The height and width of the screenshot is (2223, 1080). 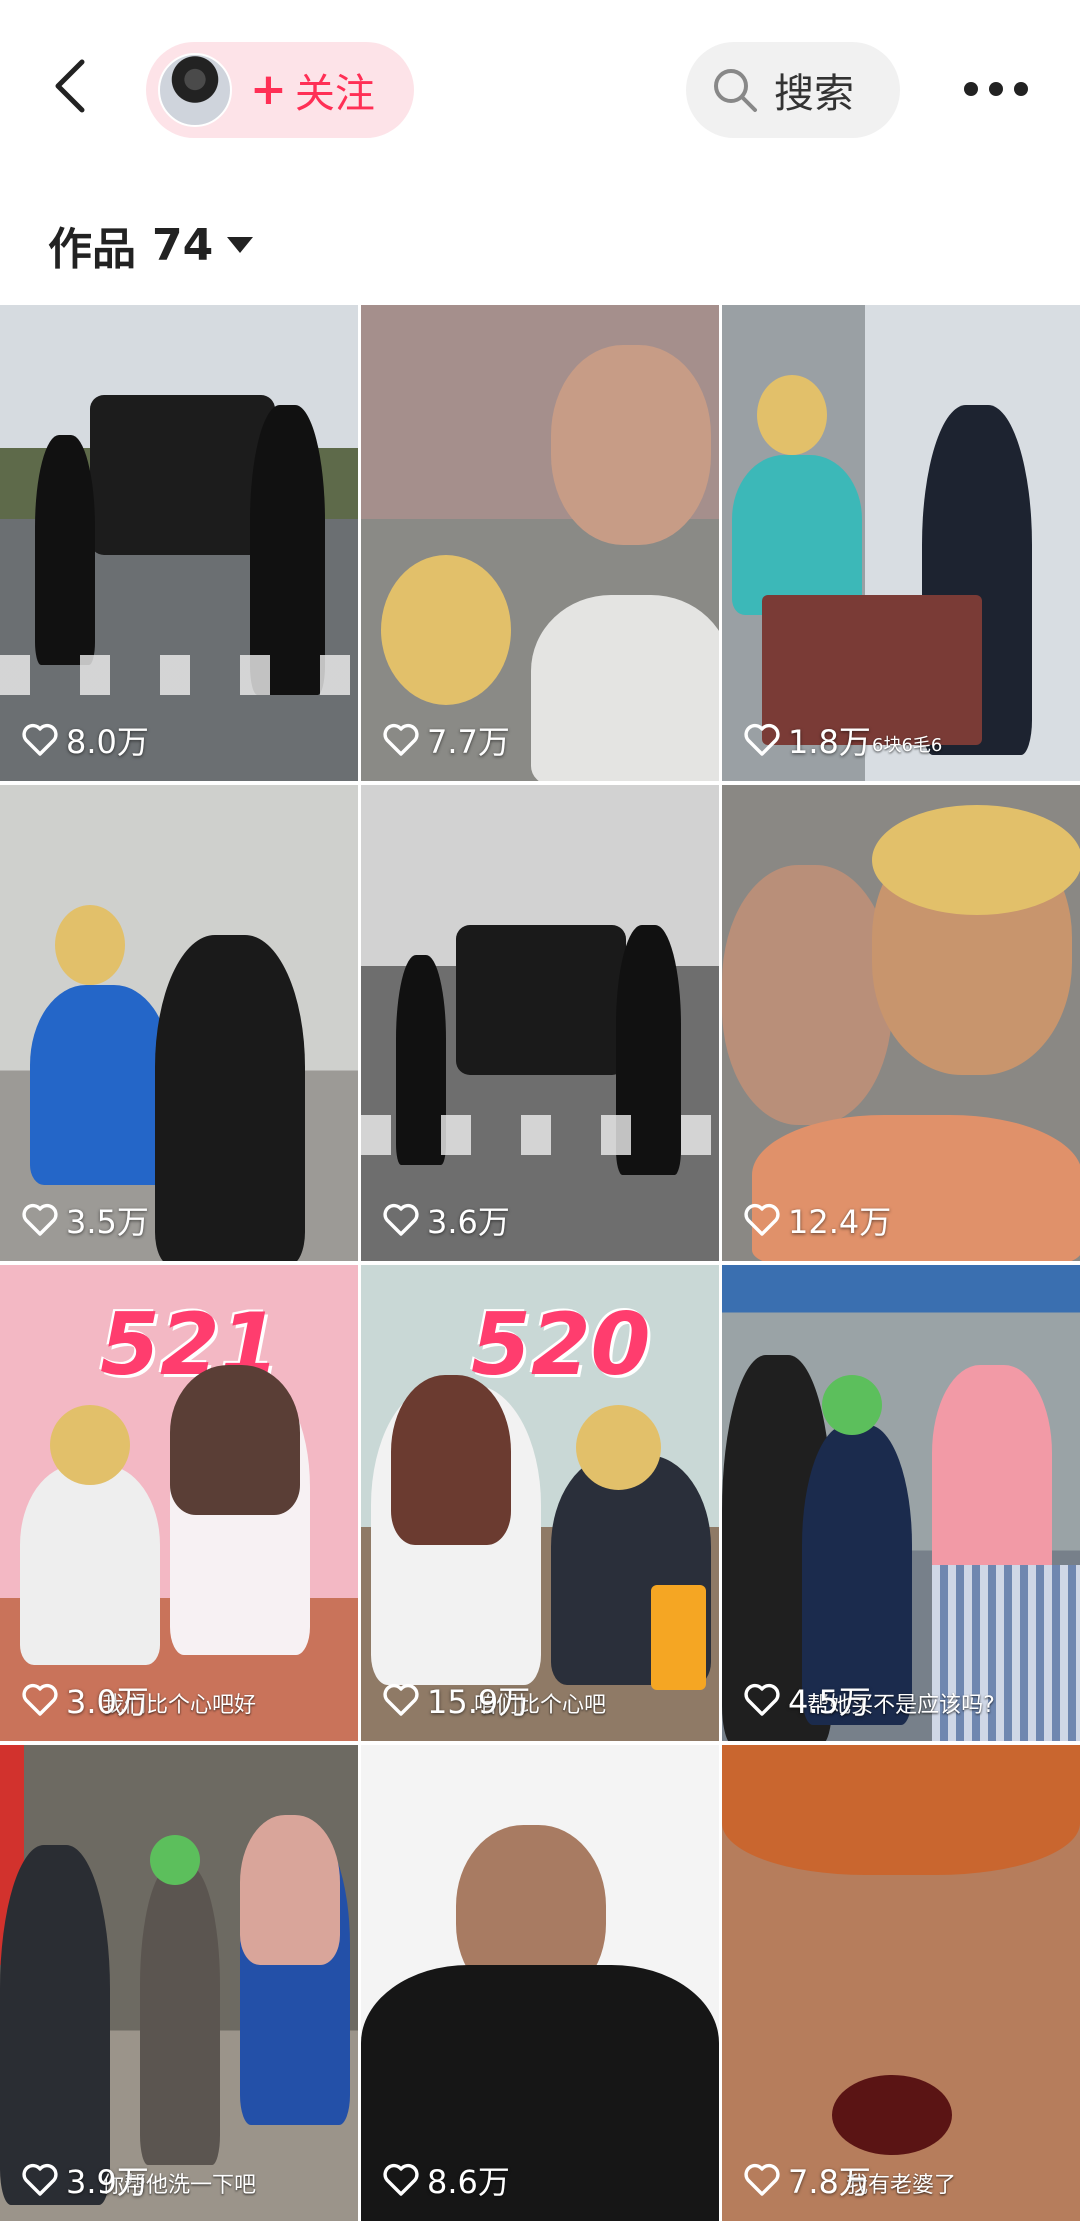 I want to click on like-count-text: 3.0万, so click(x=107, y=1702).